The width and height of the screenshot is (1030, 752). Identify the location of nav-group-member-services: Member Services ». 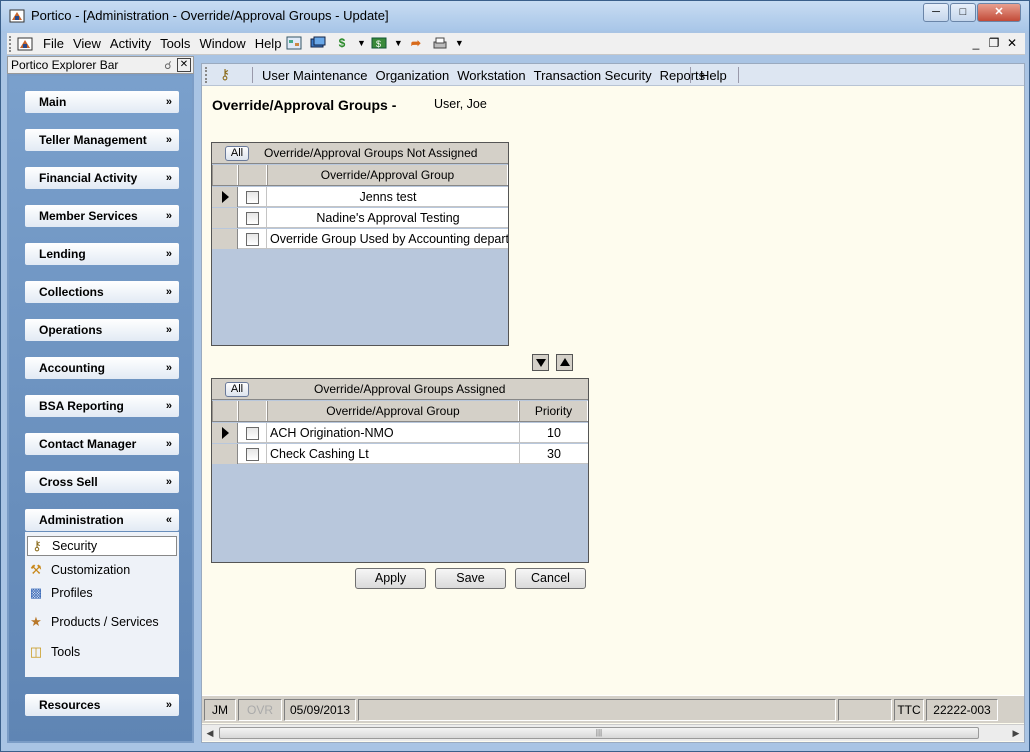
(102, 216).